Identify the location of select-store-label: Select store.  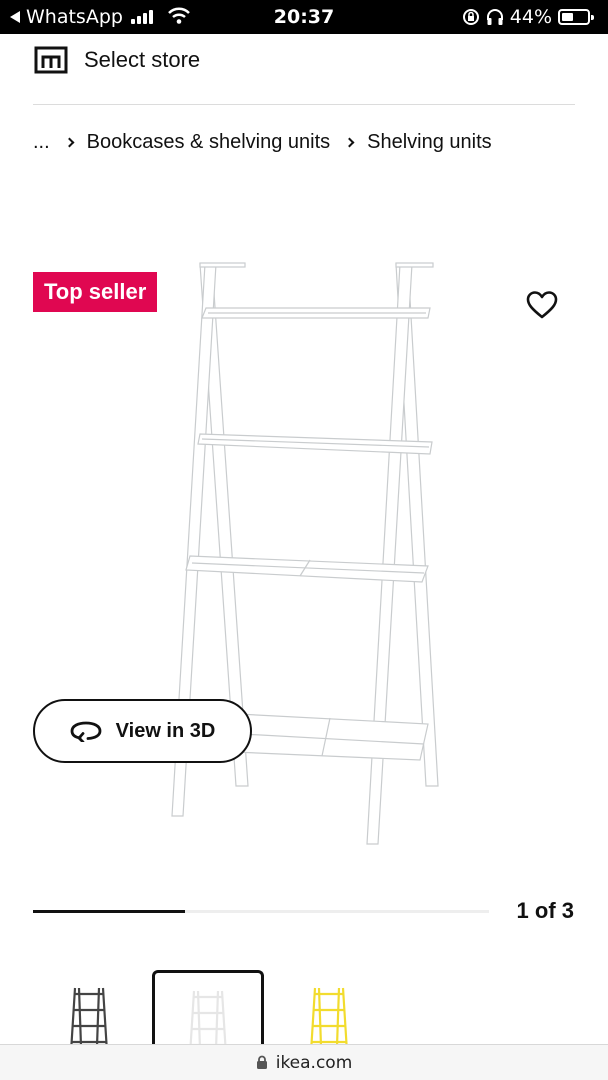
(142, 59).